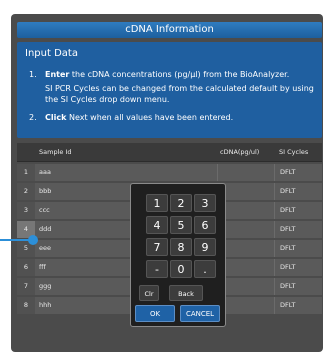  I want to click on table-row: 1 aaa DFLT, so click(169, 172).